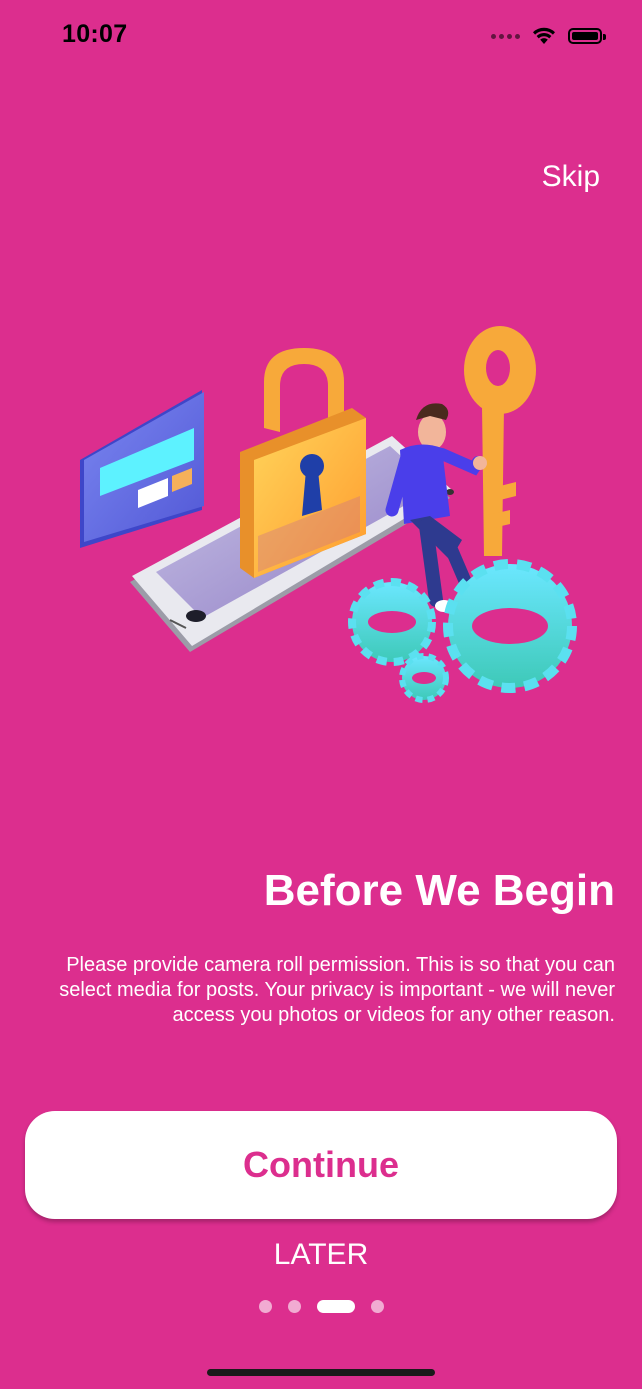  What do you see at coordinates (505, 36) in the screenshot?
I see `signal-dots-icon` at bounding box center [505, 36].